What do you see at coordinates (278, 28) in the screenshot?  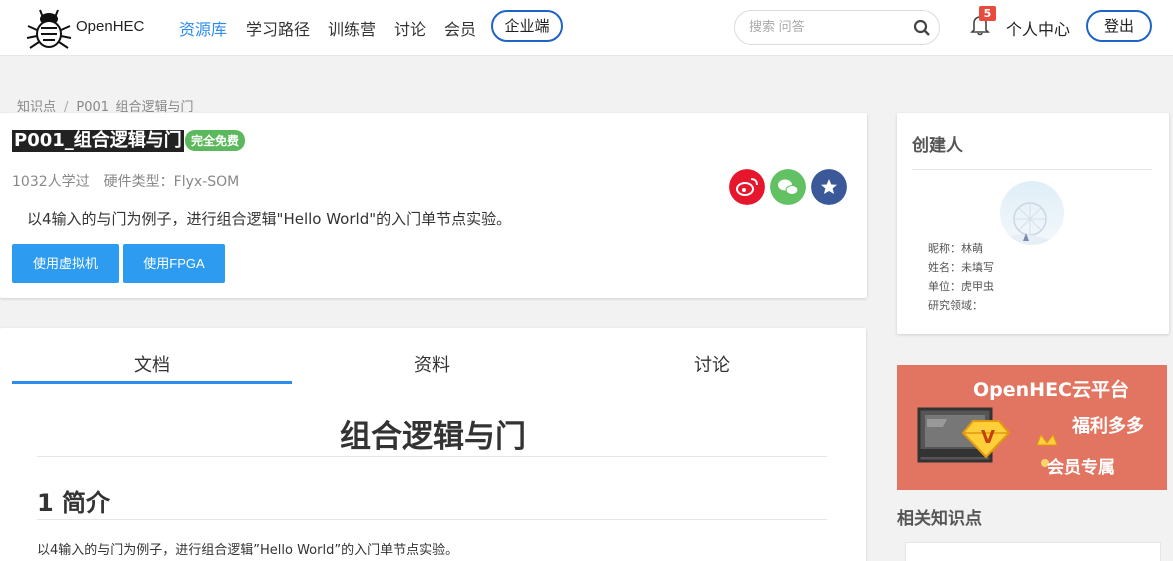 I see `nav-learning-path: 学习路径` at bounding box center [278, 28].